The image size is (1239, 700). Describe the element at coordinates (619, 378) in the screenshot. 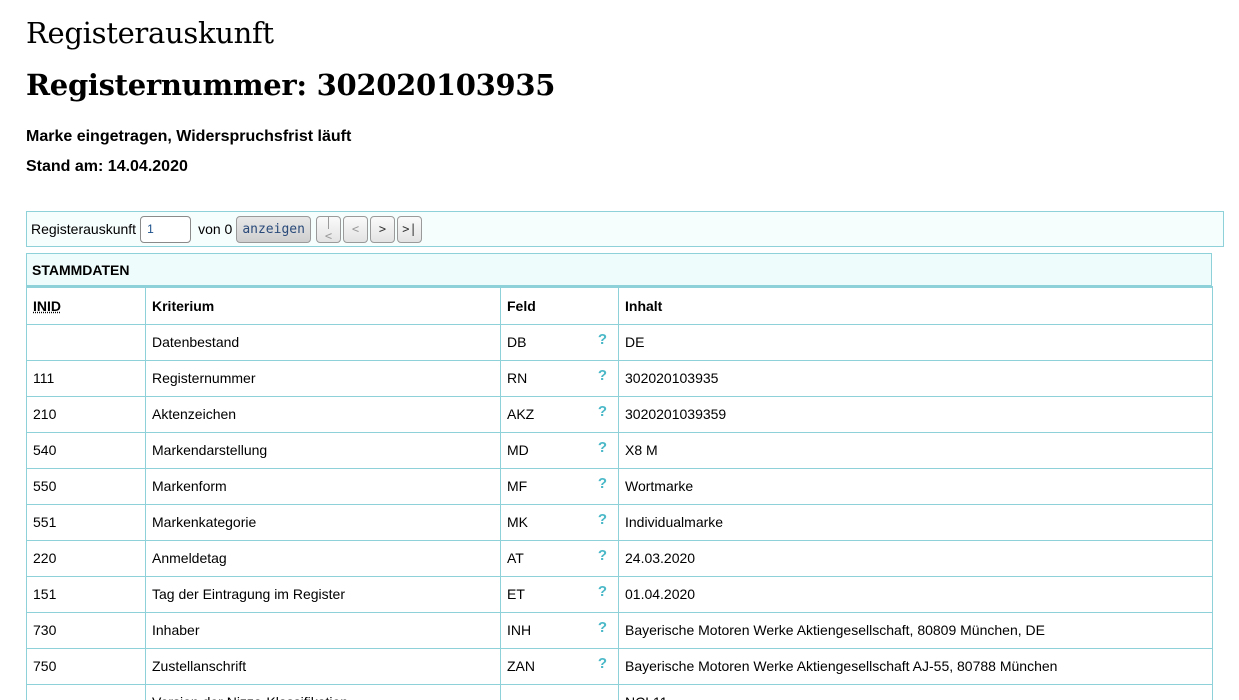

I see `table-row: 111 Registernummer RN? 302020103935` at that location.